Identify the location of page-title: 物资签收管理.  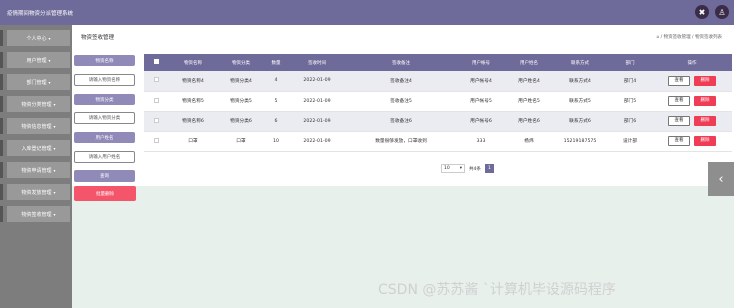
(98, 38).